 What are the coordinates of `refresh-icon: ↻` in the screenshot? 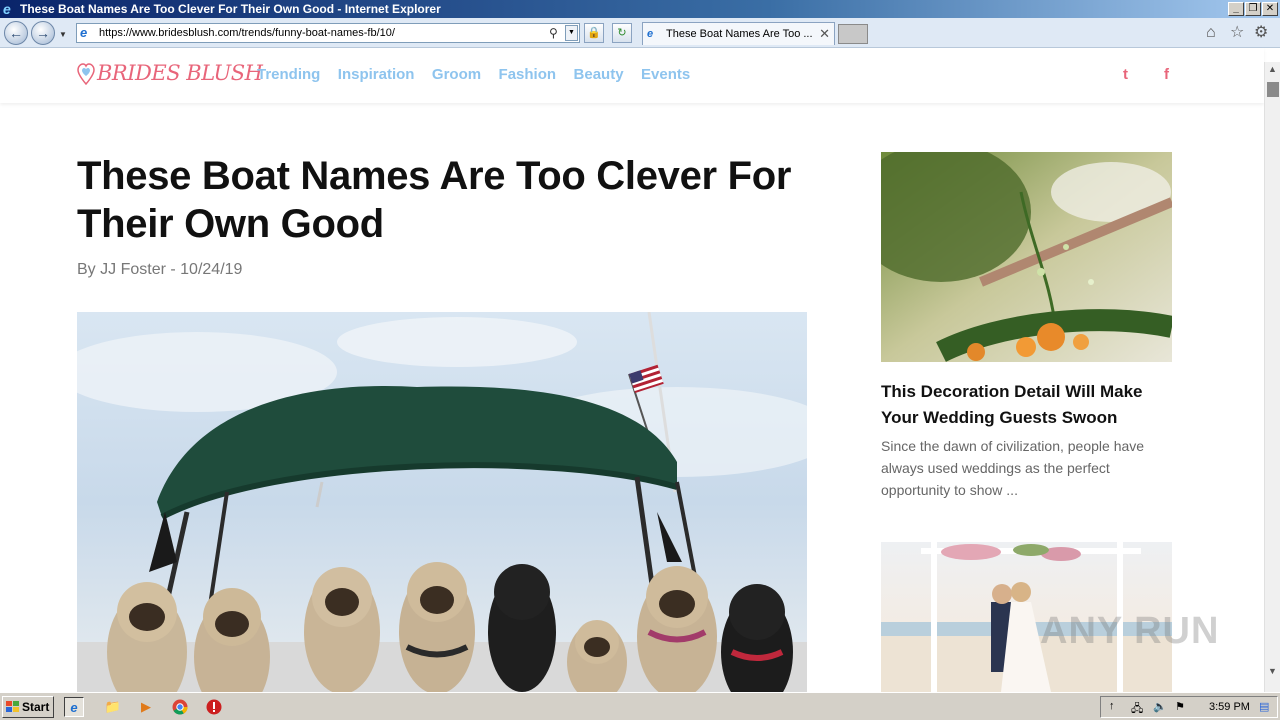 It's located at (622, 33).